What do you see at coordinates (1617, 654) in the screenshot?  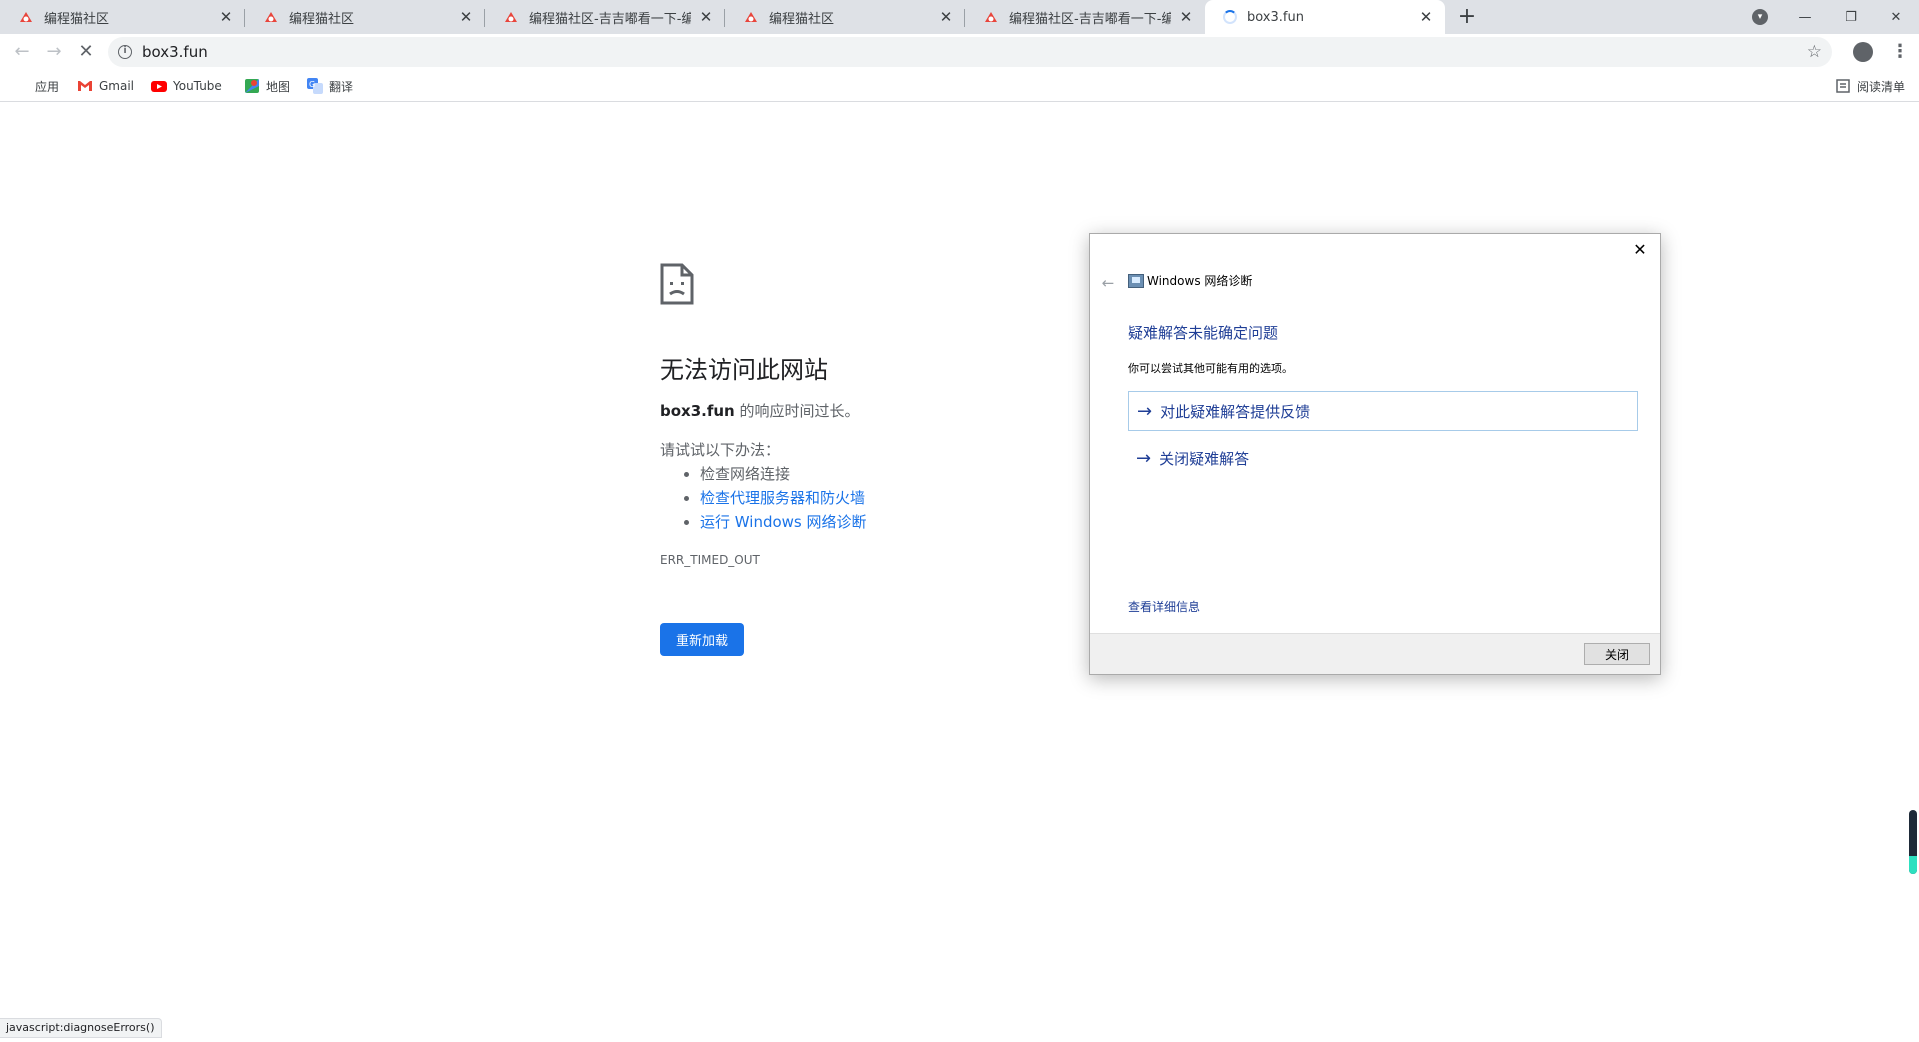 I see `dialog-close-button: 关闭` at bounding box center [1617, 654].